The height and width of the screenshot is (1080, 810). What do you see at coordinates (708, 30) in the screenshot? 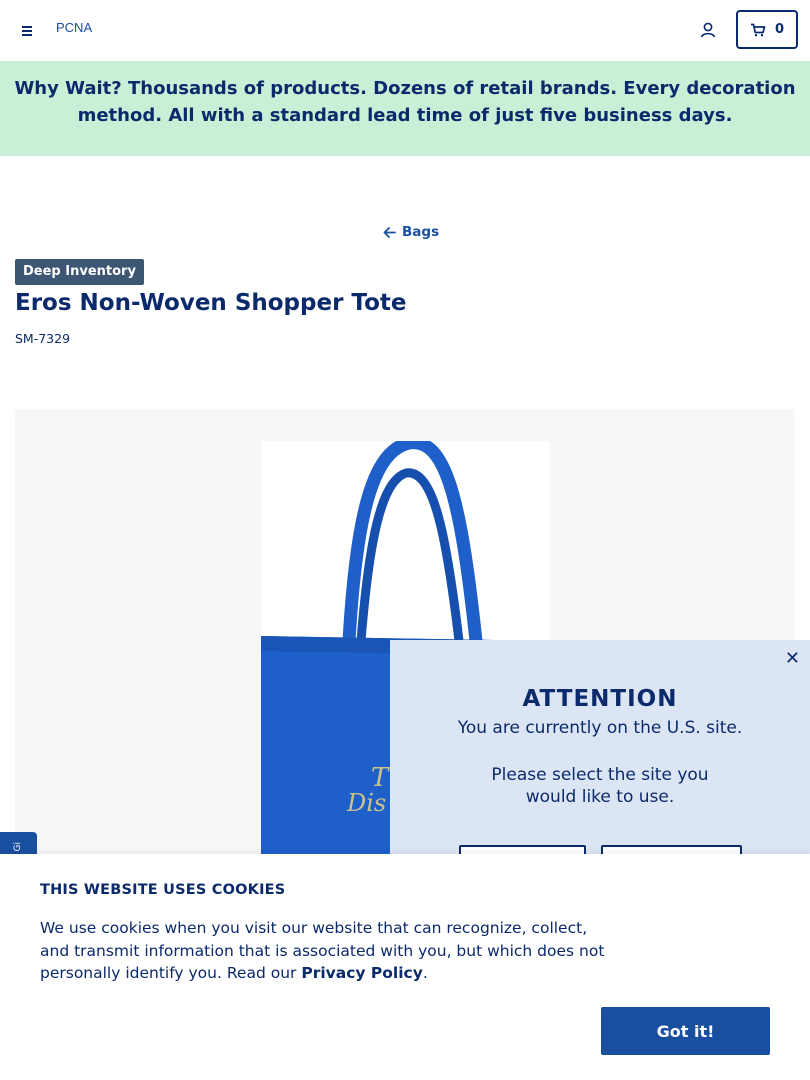
I see `account-icon` at bounding box center [708, 30].